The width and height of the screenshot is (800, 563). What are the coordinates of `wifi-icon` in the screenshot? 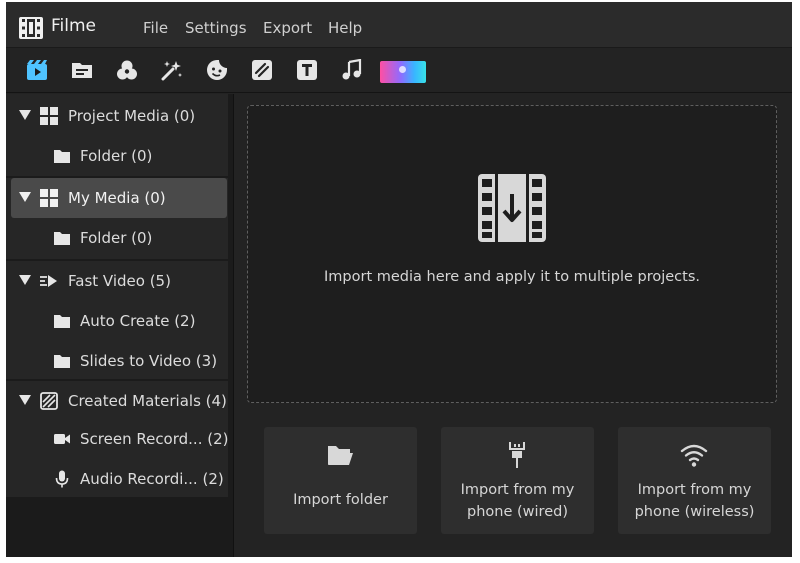 It's located at (694, 455).